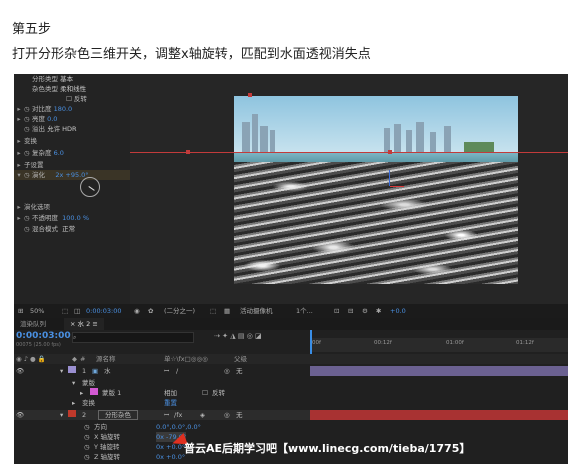 This screenshot has width=568, height=464. I want to click on playhead, so click(311, 343).